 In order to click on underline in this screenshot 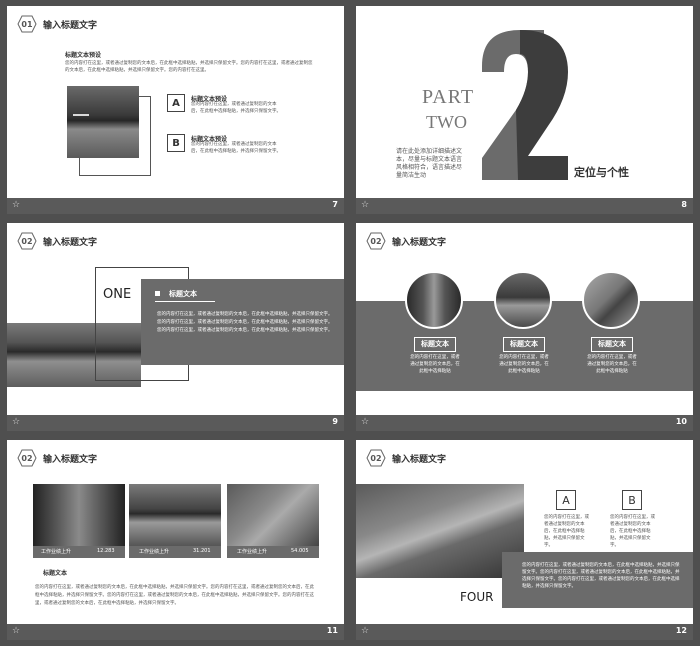, I will do `click(185, 301)`.